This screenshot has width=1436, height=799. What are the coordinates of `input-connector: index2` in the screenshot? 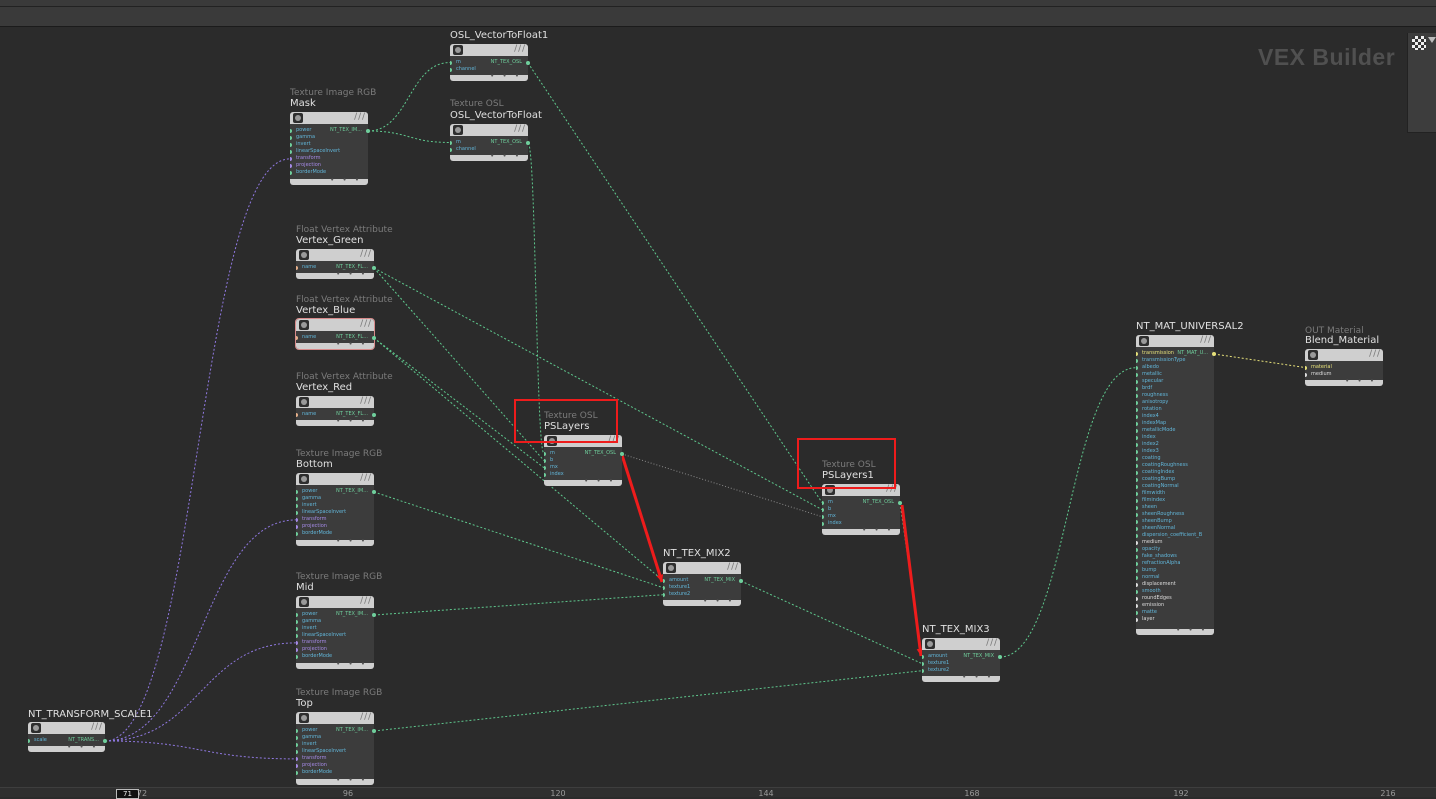 It's located at (1169, 444).